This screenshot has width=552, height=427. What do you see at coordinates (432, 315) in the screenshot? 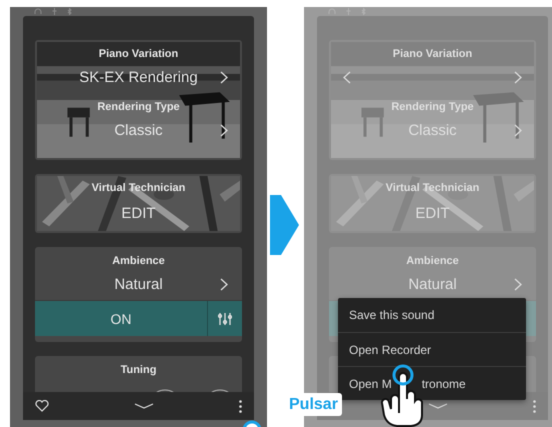
I see `menu-item: Save this sound` at bounding box center [432, 315].